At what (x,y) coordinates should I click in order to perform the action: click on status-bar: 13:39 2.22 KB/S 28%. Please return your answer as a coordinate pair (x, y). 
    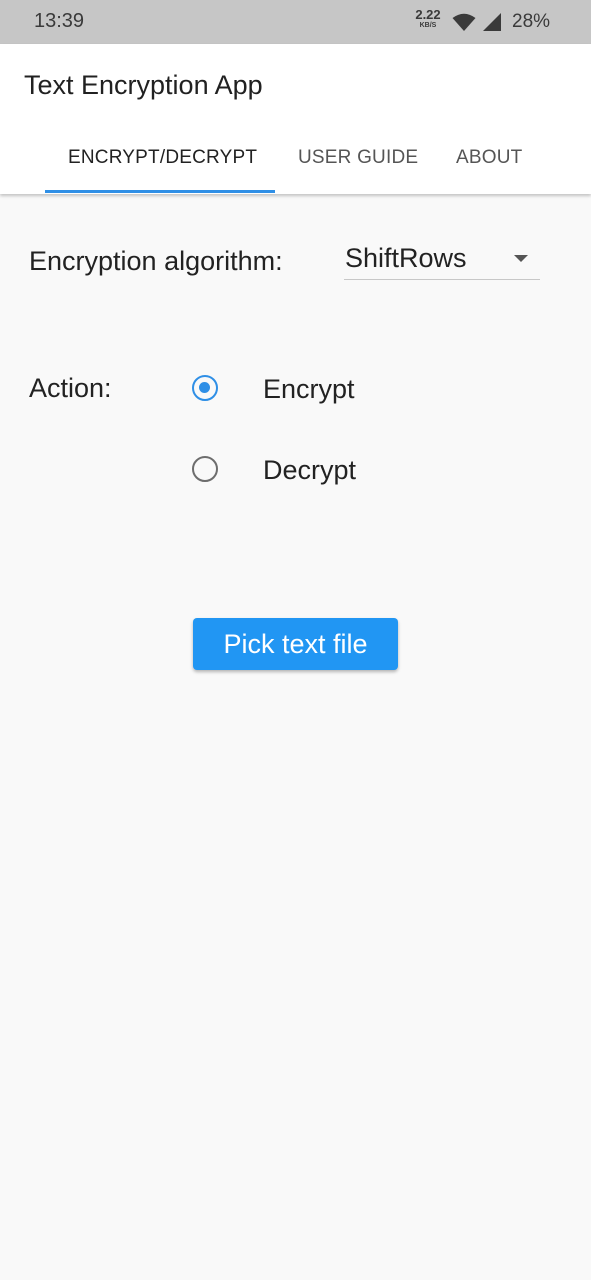
    Looking at the image, I should click on (295, 22).